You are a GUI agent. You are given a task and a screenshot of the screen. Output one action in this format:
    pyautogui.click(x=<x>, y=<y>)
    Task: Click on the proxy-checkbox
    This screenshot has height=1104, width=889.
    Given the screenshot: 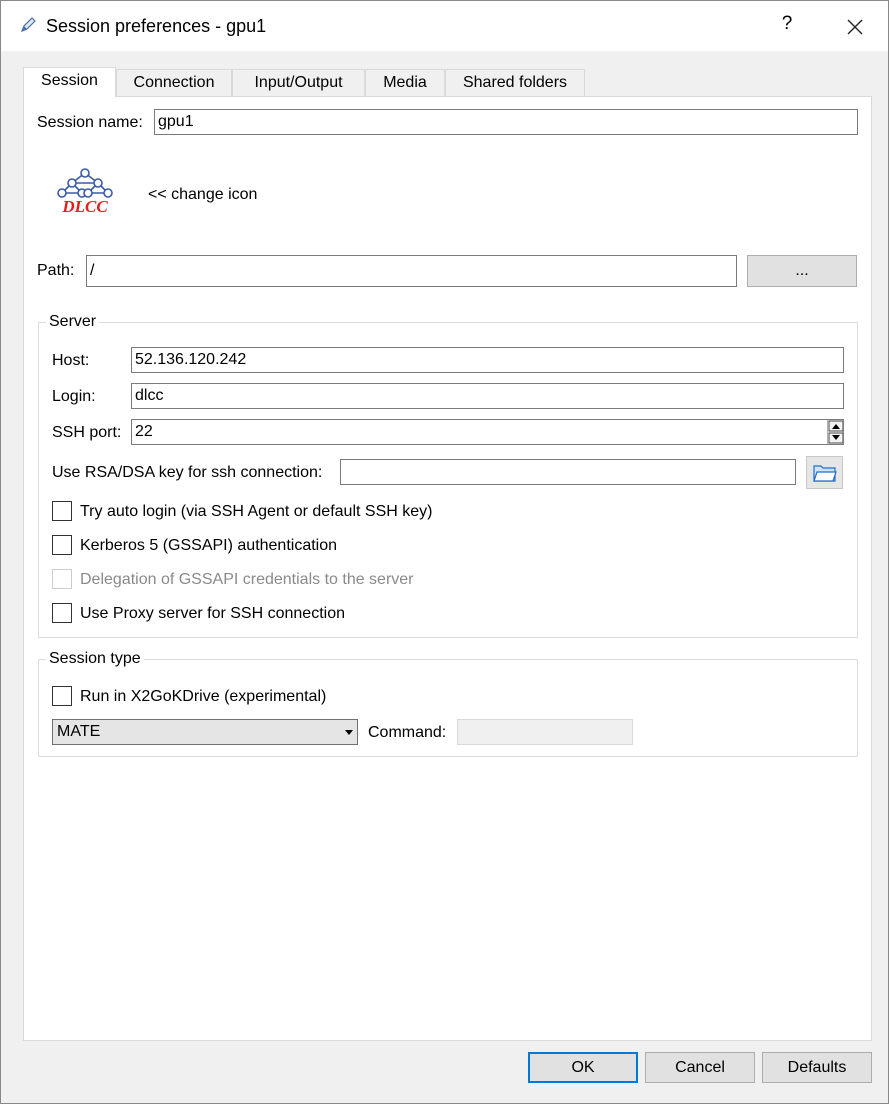 What is the action you would take?
    pyautogui.click(x=62, y=613)
    